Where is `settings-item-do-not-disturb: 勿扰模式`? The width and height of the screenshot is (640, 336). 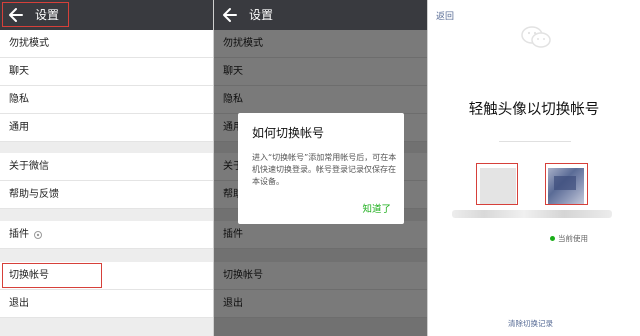 settings-item-do-not-disturb: 勿扰模式 is located at coordinates (106, 44).